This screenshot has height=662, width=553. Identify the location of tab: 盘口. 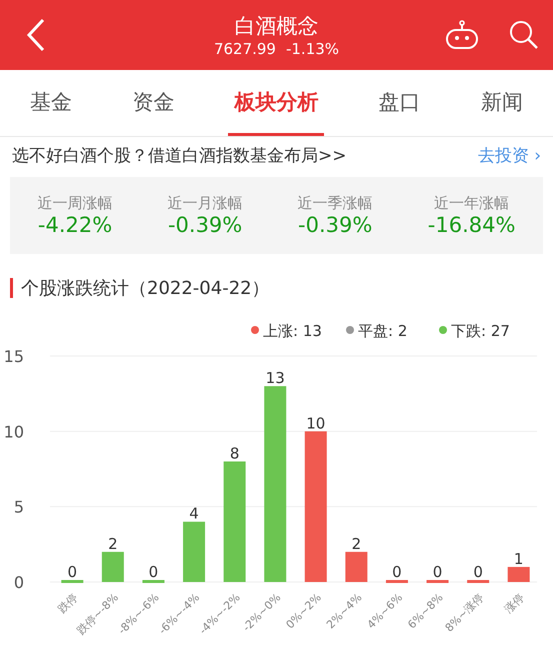
(399, 103).